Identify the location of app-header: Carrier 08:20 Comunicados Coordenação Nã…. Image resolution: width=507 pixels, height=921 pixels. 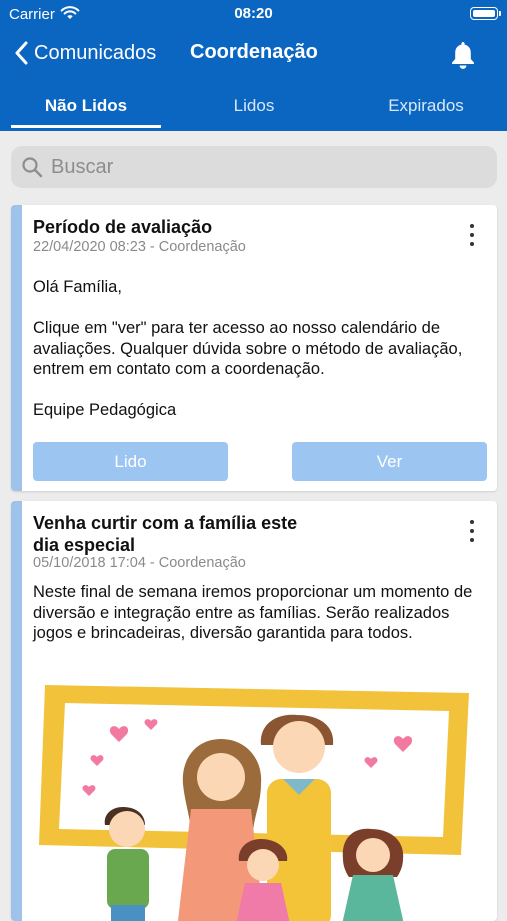
(253, 65).